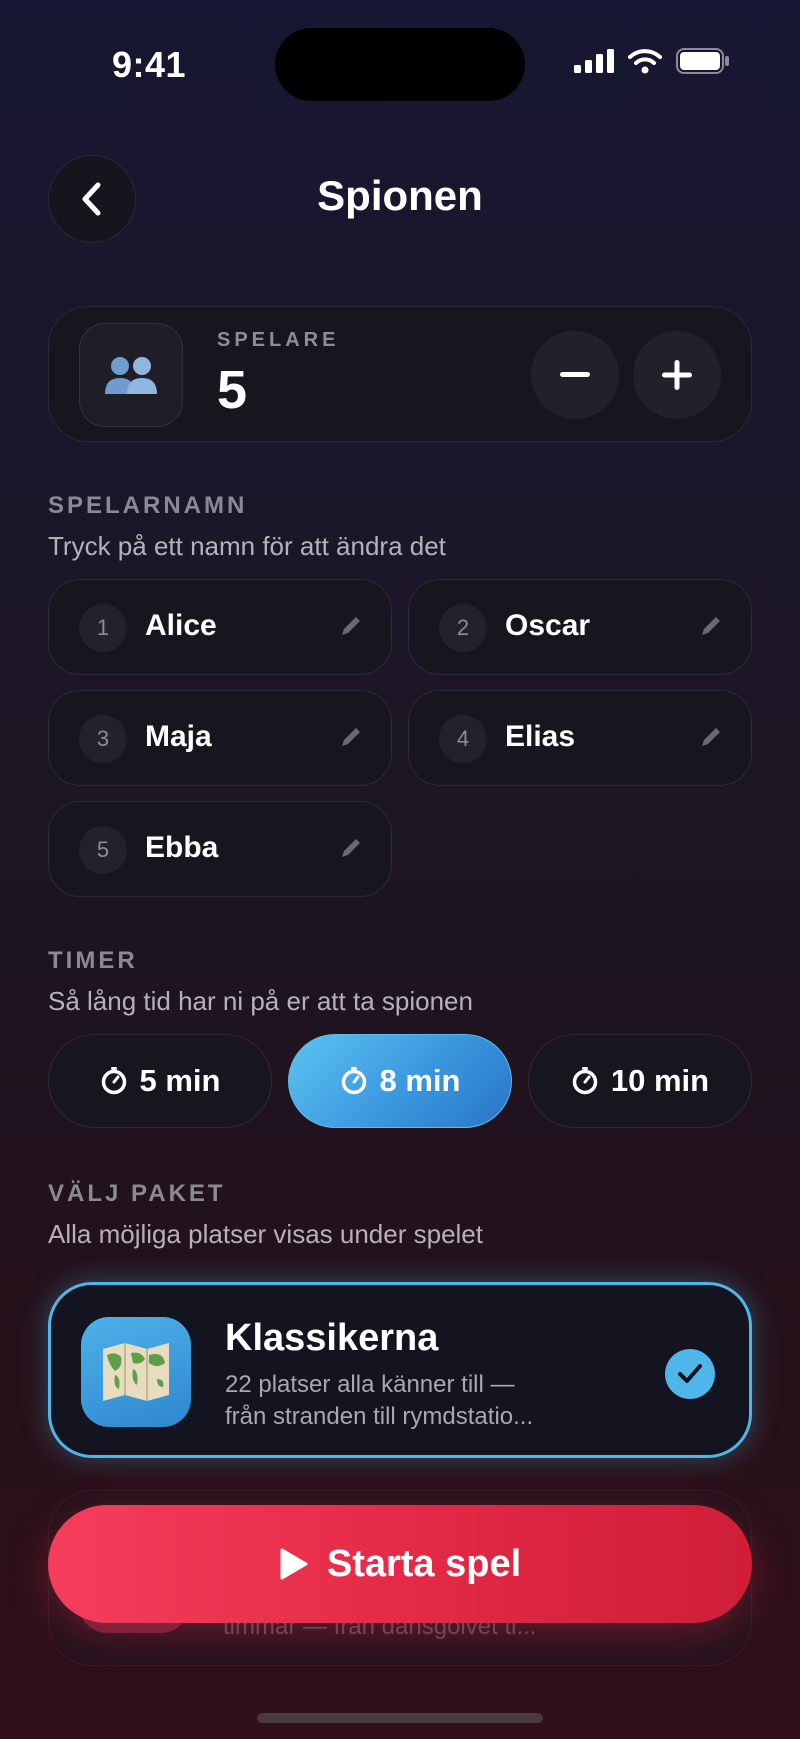  I want to click on player-name: Oscar, so click(548, 625).